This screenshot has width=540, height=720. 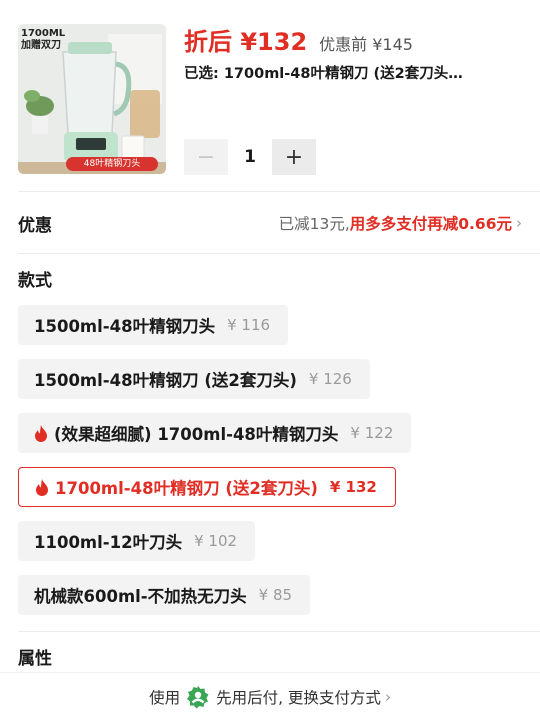 I want to click on discount-extra-text: 用多多支付再减0.66元, so click(x=430, y=224).